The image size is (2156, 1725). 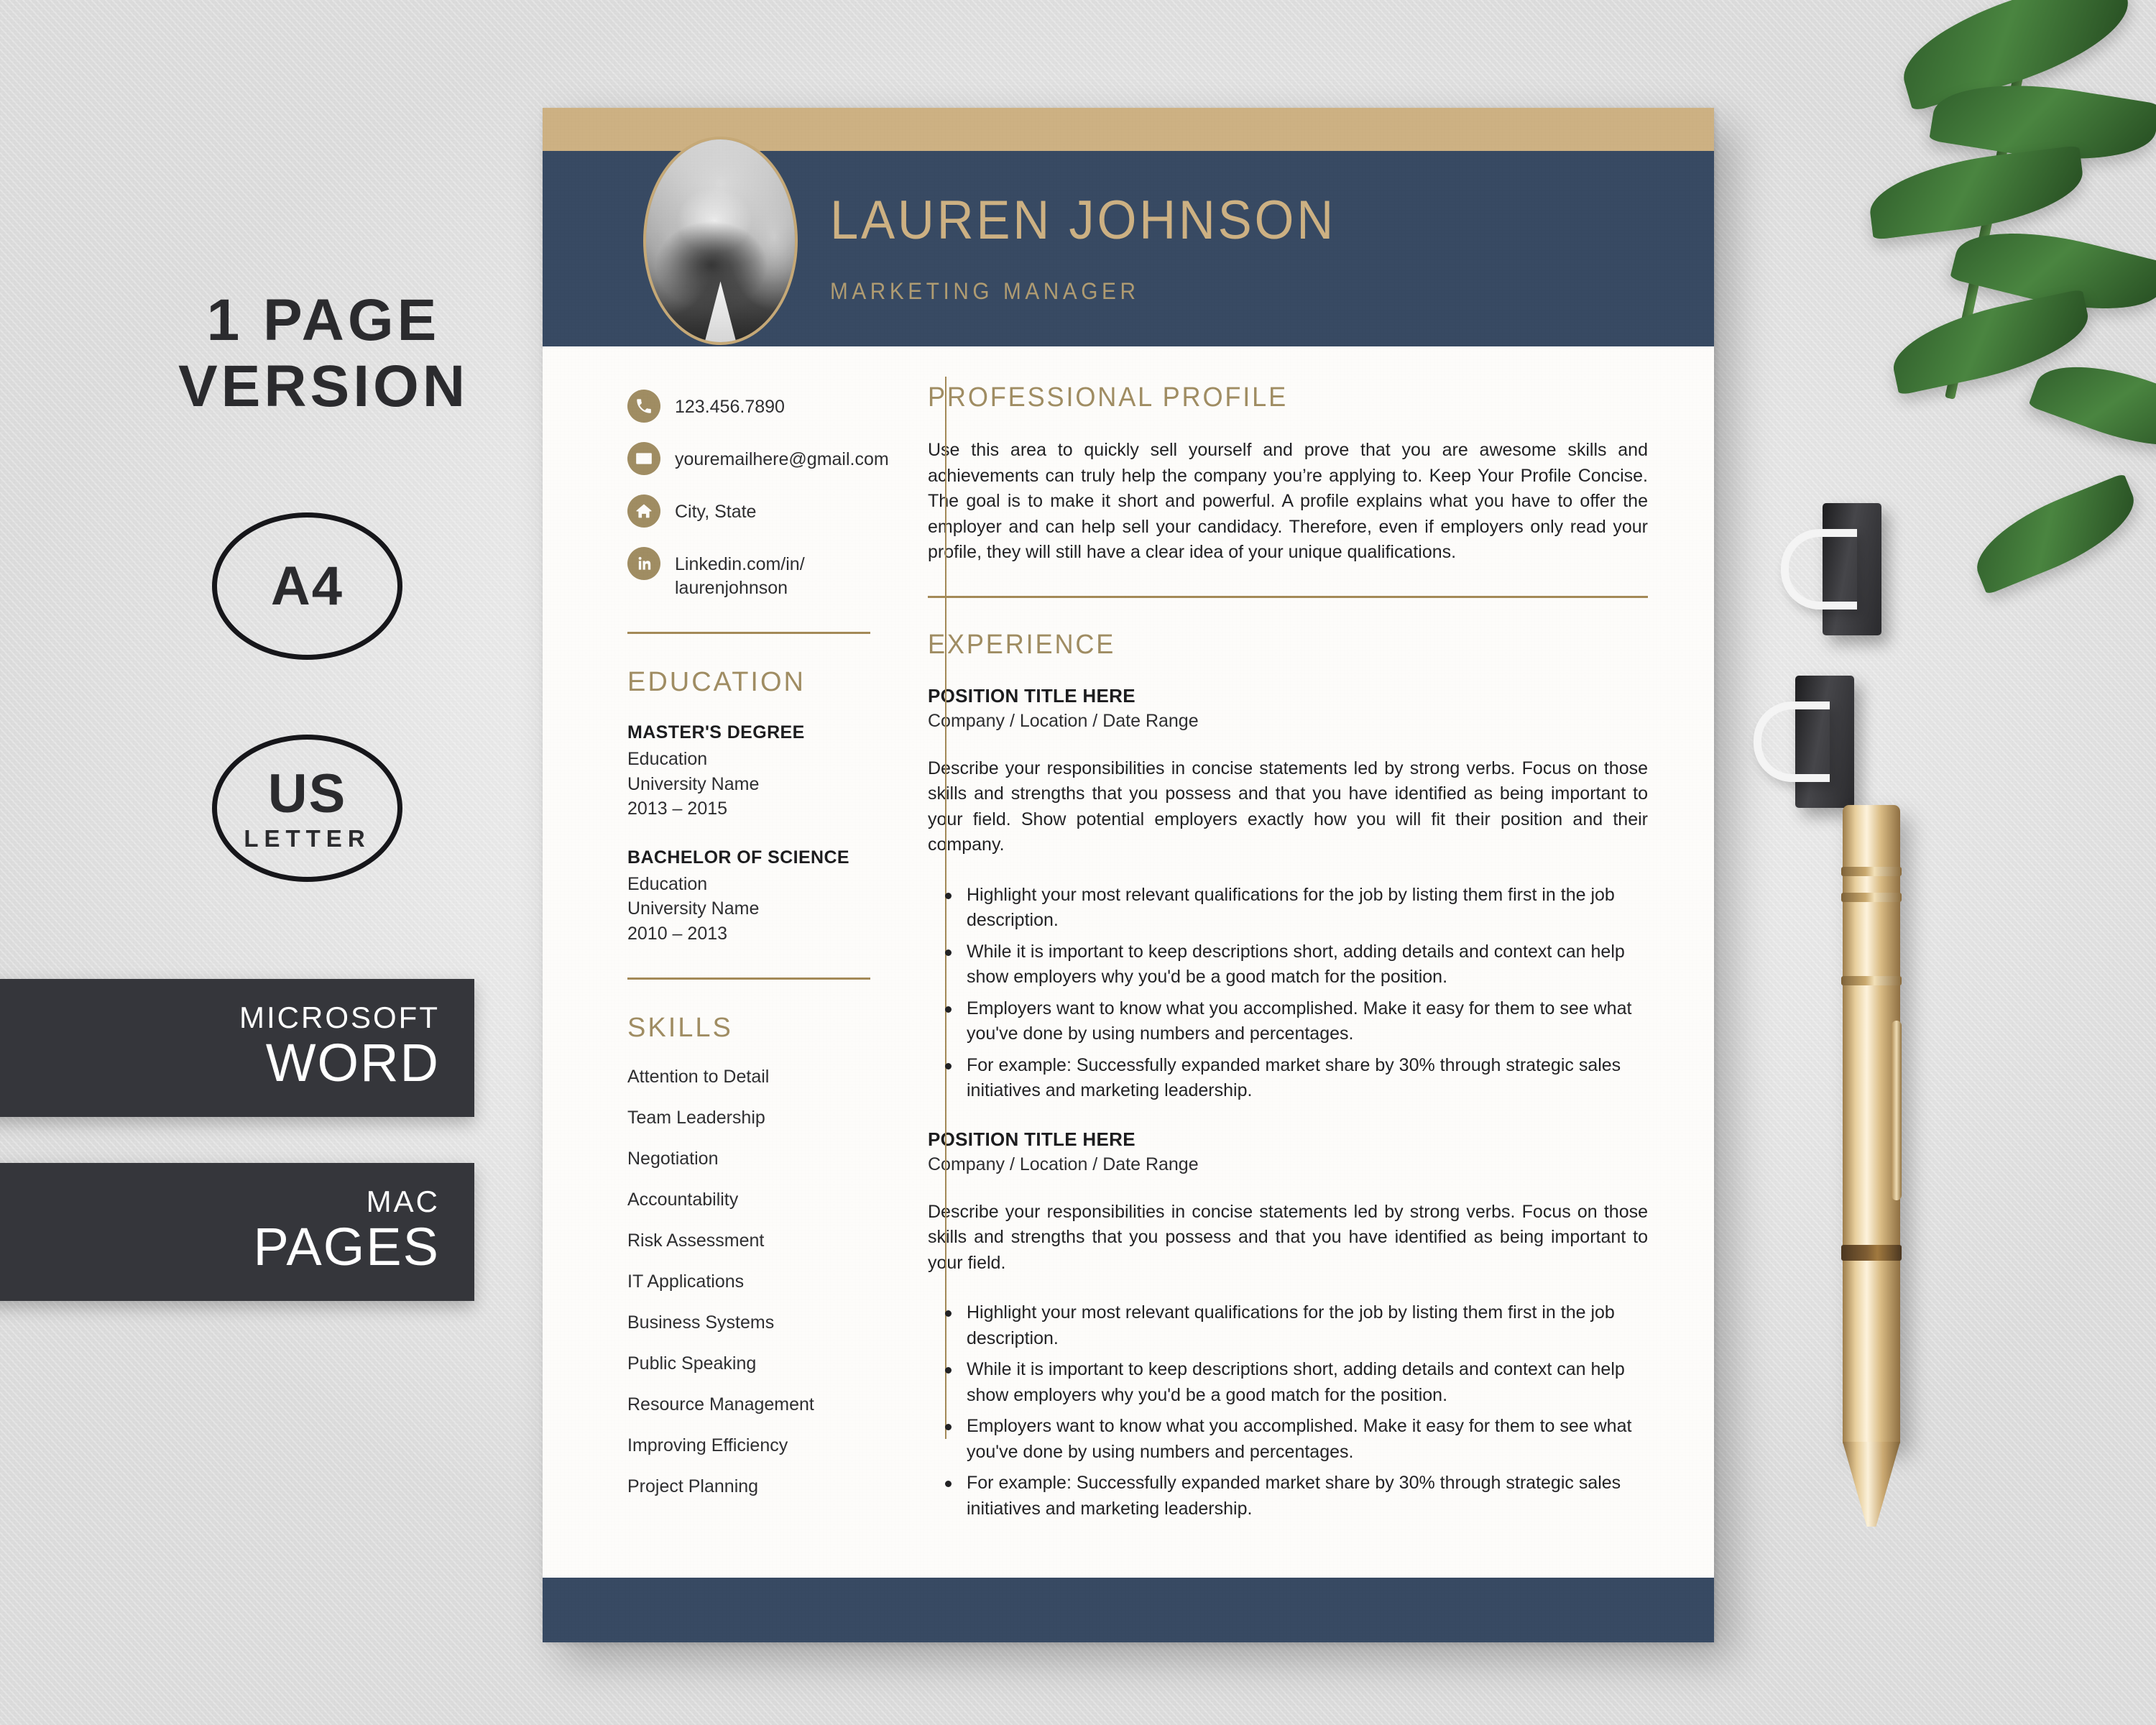 What do you see at coordinates (686, 1281) in the screenshot?
I see `list-item: IT Applications` at bounding box center [686, 1281].